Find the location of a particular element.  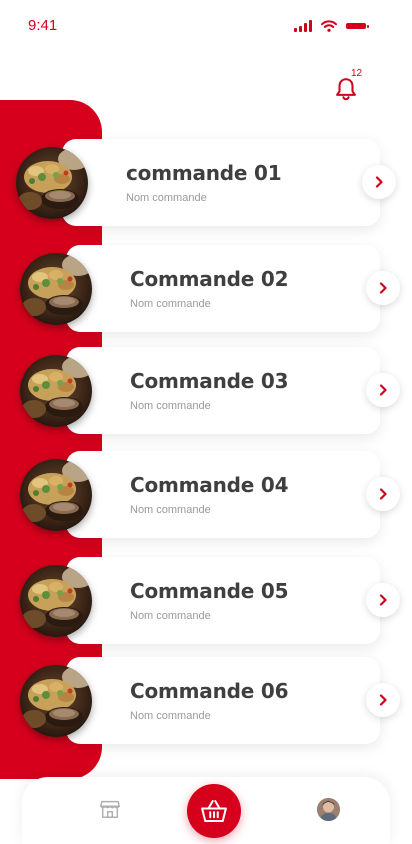

status-icons is located at coordinates (331, 25).